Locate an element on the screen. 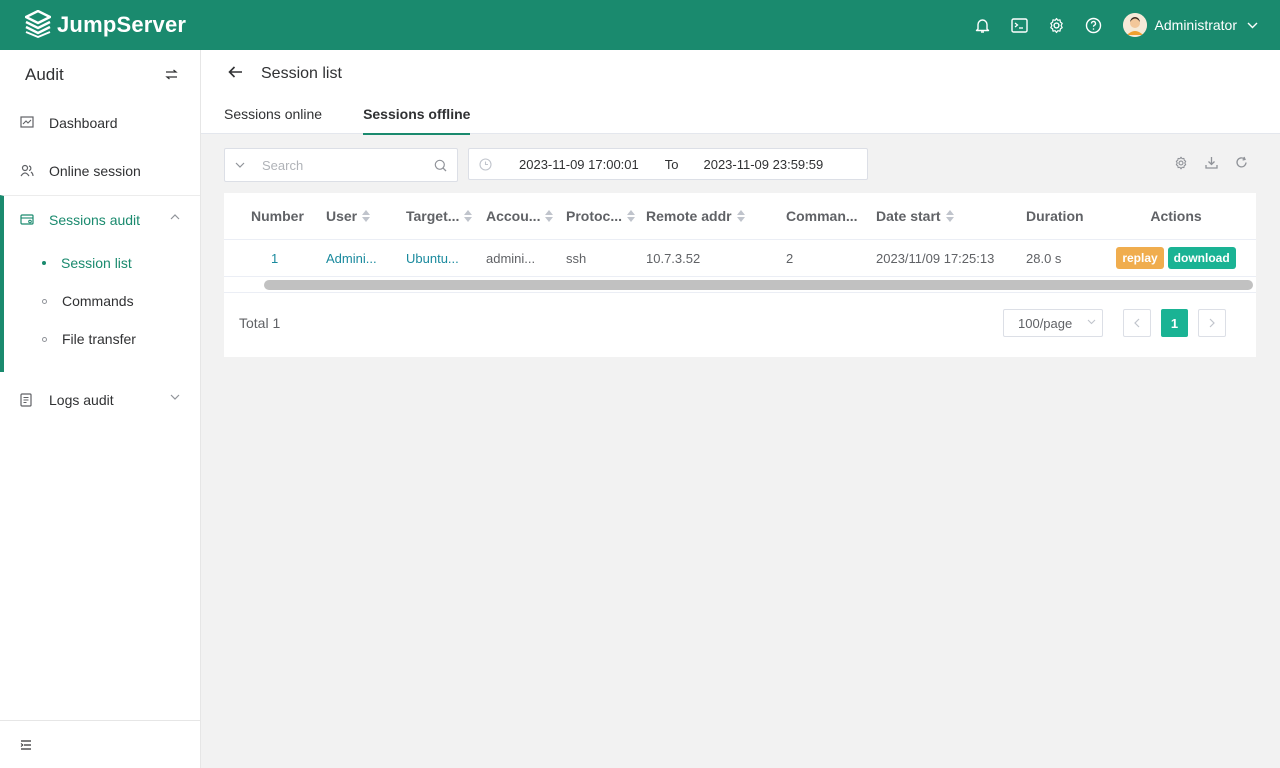 The width and height of the screenshot is (1280, 768). sidebar-item-logs-audit: Logs audit is located at coordinates (100, 400).